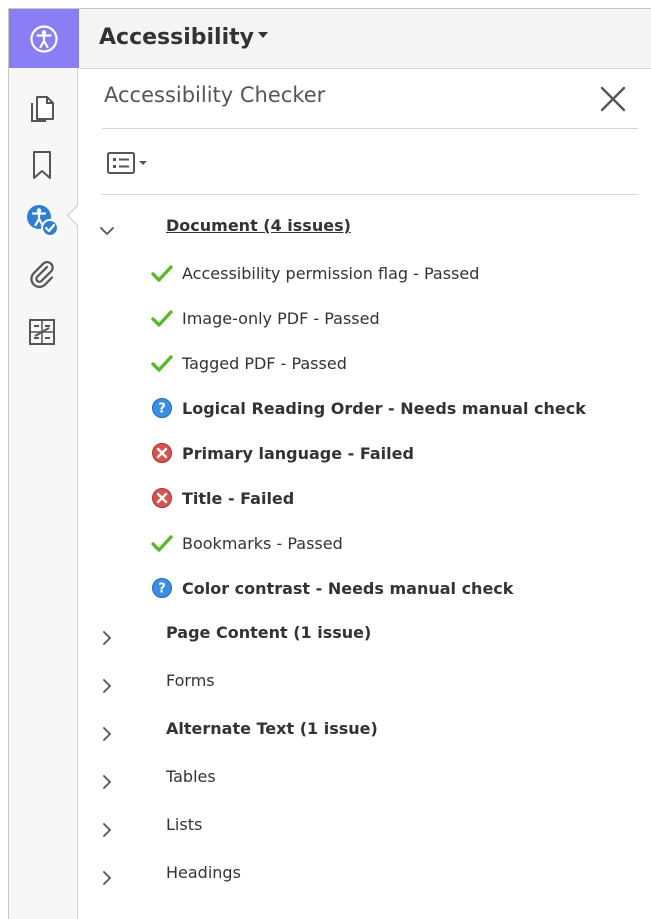  Describe the element at coordinates (127, 163) in the screenshot. I see `list-options-icon` at that location.